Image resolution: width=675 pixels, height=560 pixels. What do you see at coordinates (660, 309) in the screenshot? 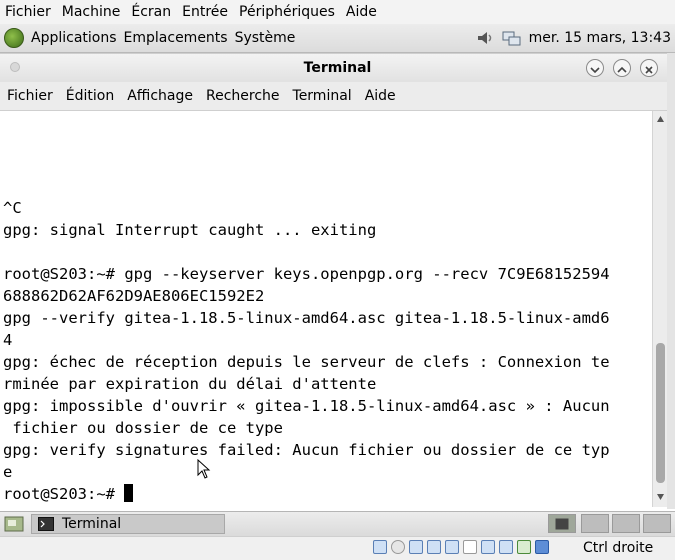
I see `terminal-scrollbar` at bounding box center [660, 309].